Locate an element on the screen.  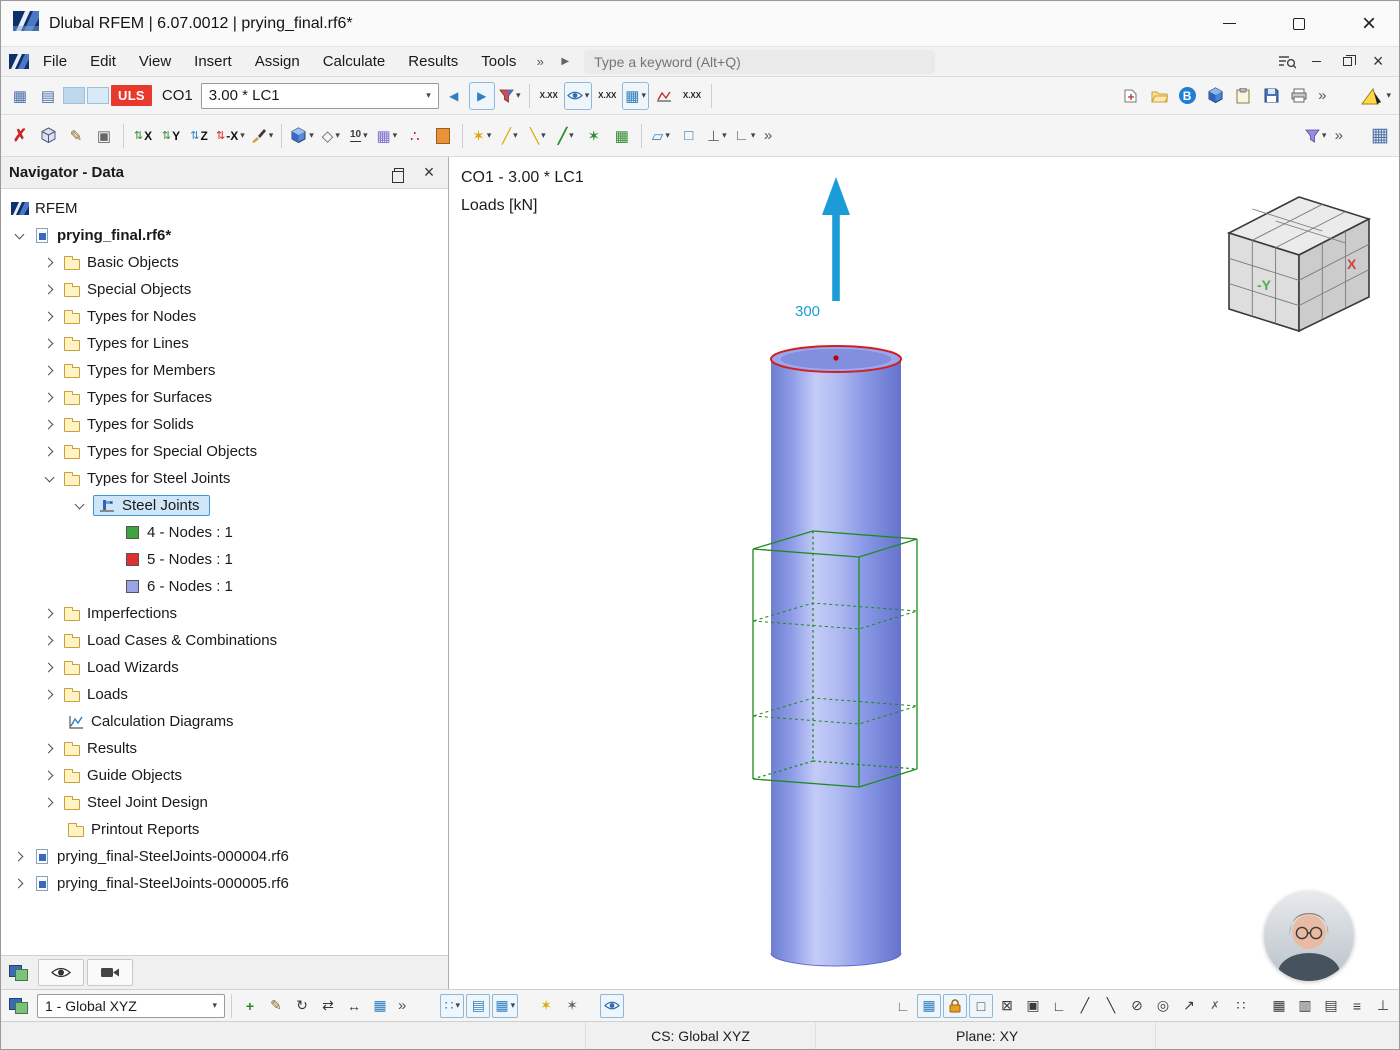
bluebeam-icon: B is located at coordinates (1187, 96).